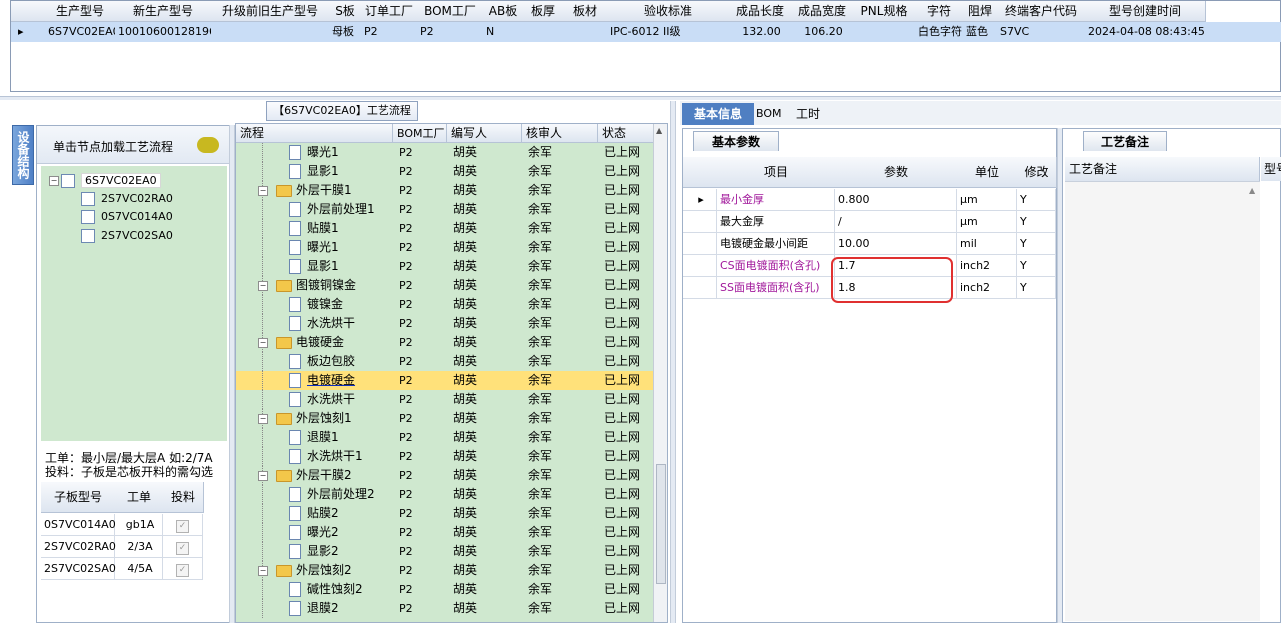  I want to click on flow-title-tab: 【6S7VC02EA0】工艺流程, so click(342, 111).